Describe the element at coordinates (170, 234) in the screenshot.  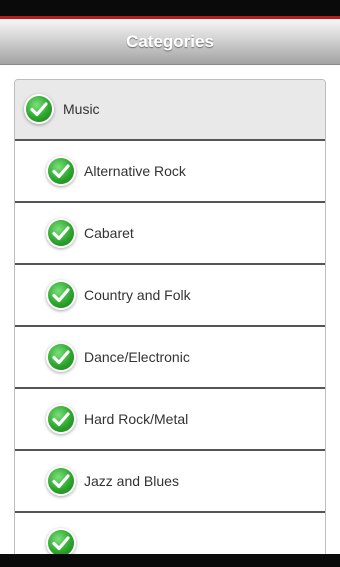
I see `category-row-cabaret: Cabaret` at that location.